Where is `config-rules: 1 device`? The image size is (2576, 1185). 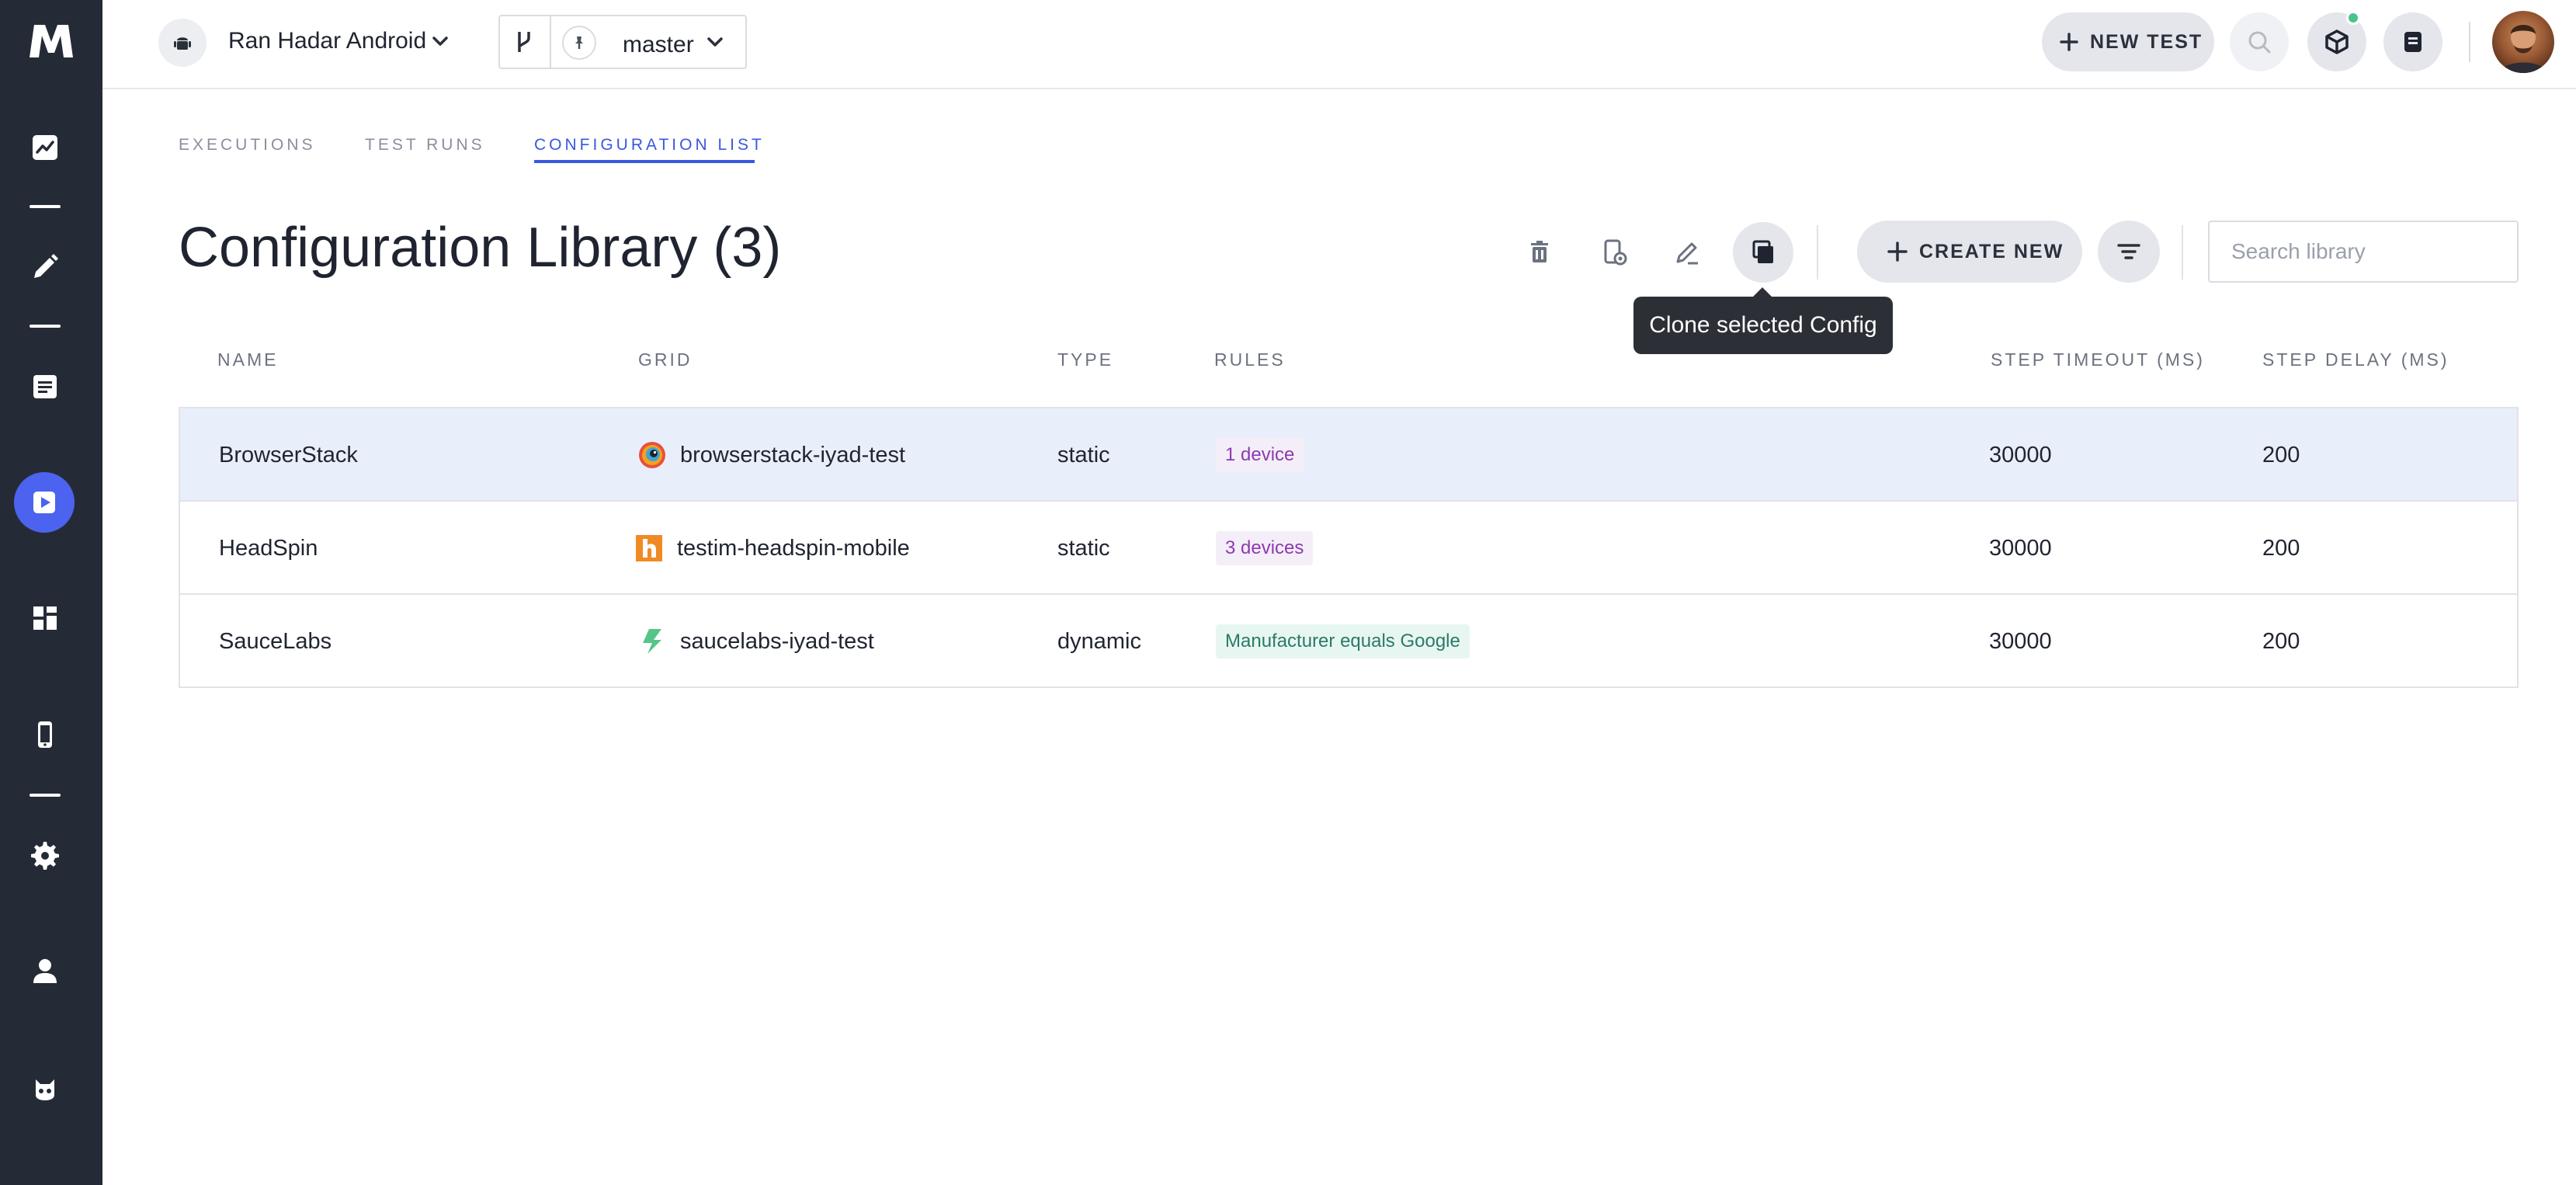 config-rules: 1 device is located at coordinates (1260, 455).